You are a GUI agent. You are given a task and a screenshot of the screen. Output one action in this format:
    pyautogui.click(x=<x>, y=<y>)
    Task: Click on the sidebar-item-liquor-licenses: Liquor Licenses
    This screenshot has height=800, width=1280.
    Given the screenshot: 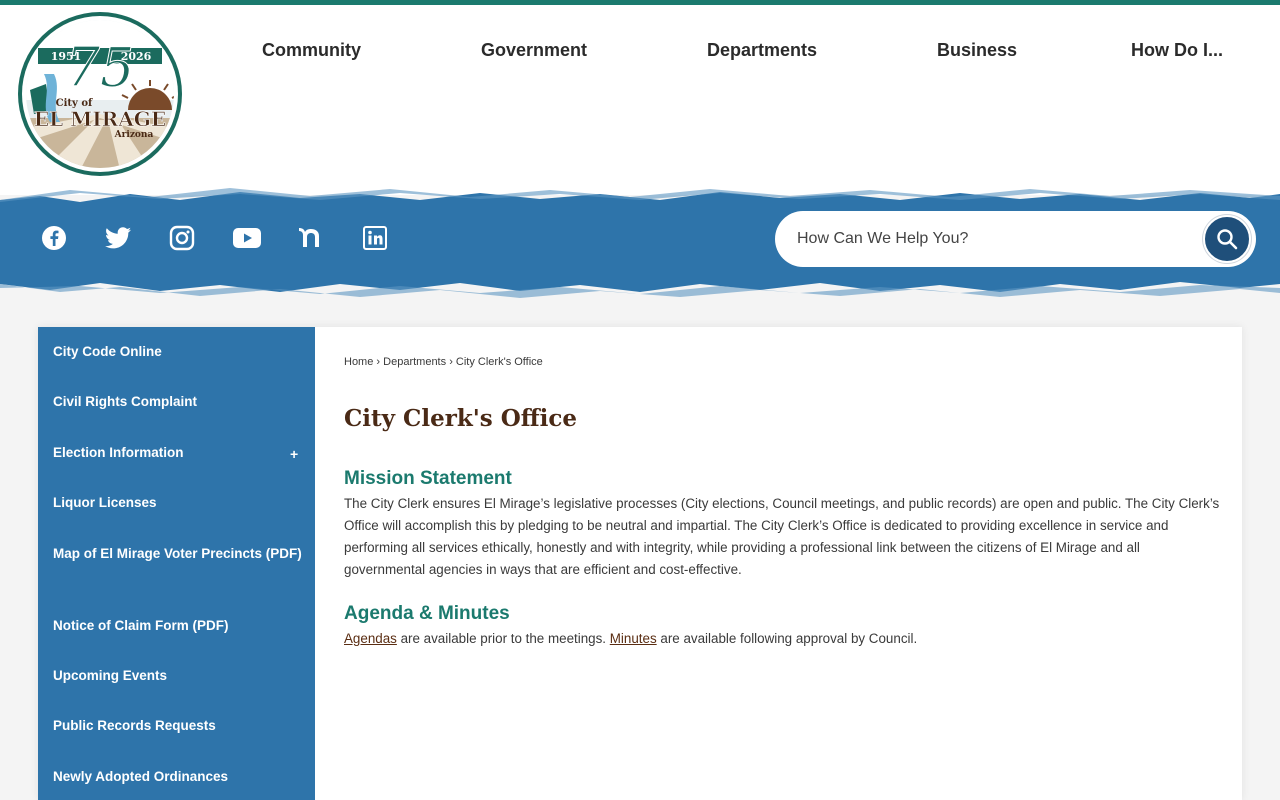 What is the action you would take?
    pyautogui.click(x=178, y=502)
    